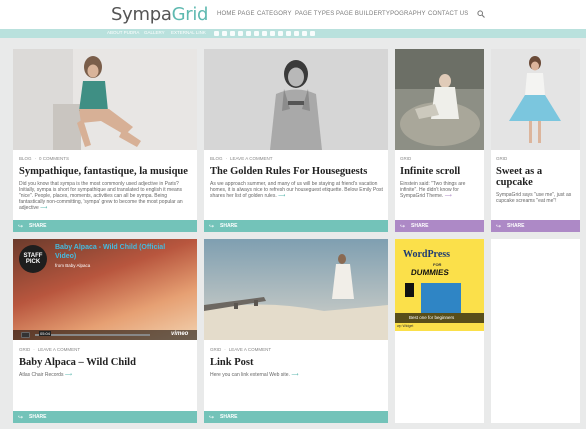 The width and height of the screenshot is (586, 429). What do you see at coordinates (72, 265) in the screenshot?
I see `video-from: from Baby Alpaca` at bounding box center [72, 265].